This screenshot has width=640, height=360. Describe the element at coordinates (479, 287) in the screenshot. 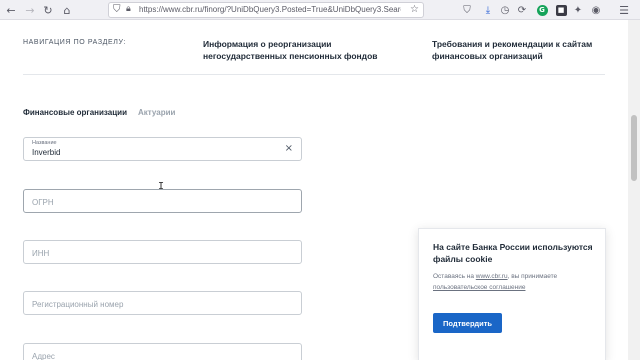

I see `cookie-agreement-link: пользовательское соглашение` at that location.